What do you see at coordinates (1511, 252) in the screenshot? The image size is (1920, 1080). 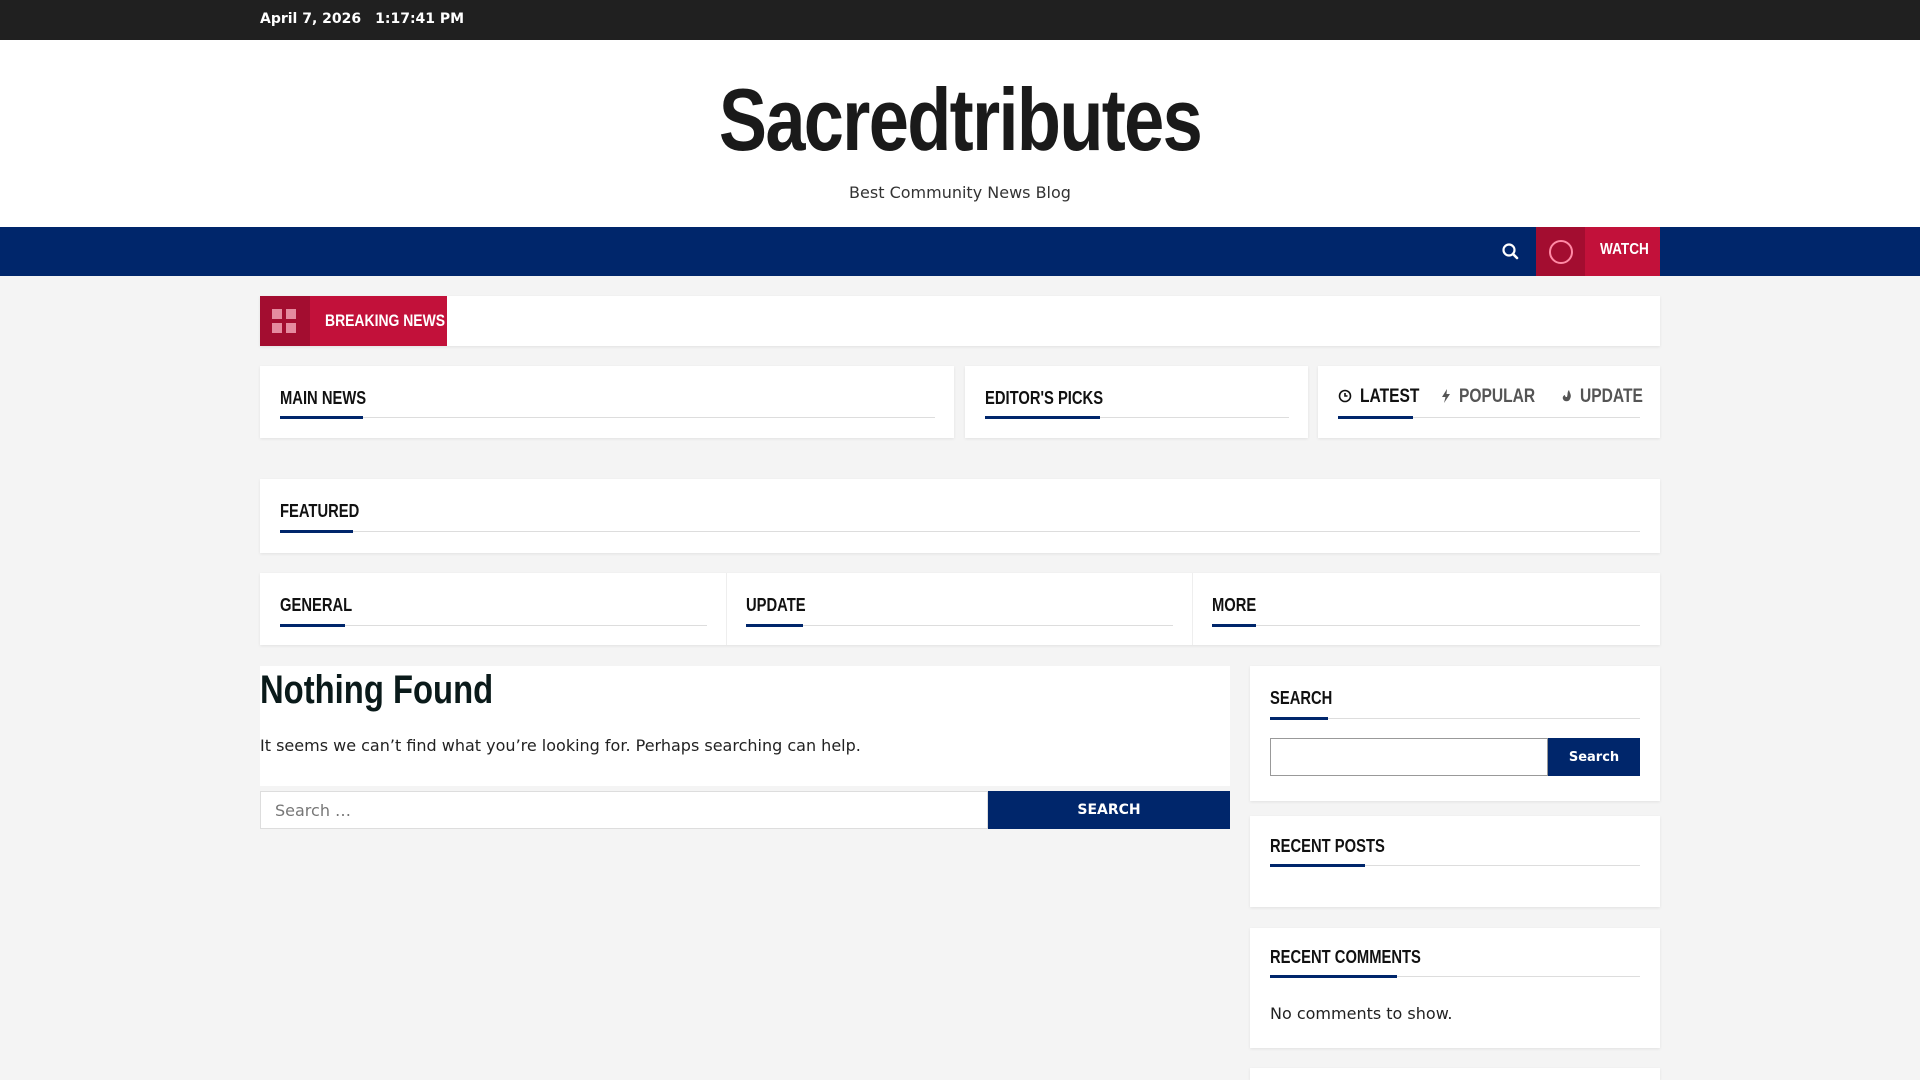 I see `search-icon` at bounding box center [1511, 252].